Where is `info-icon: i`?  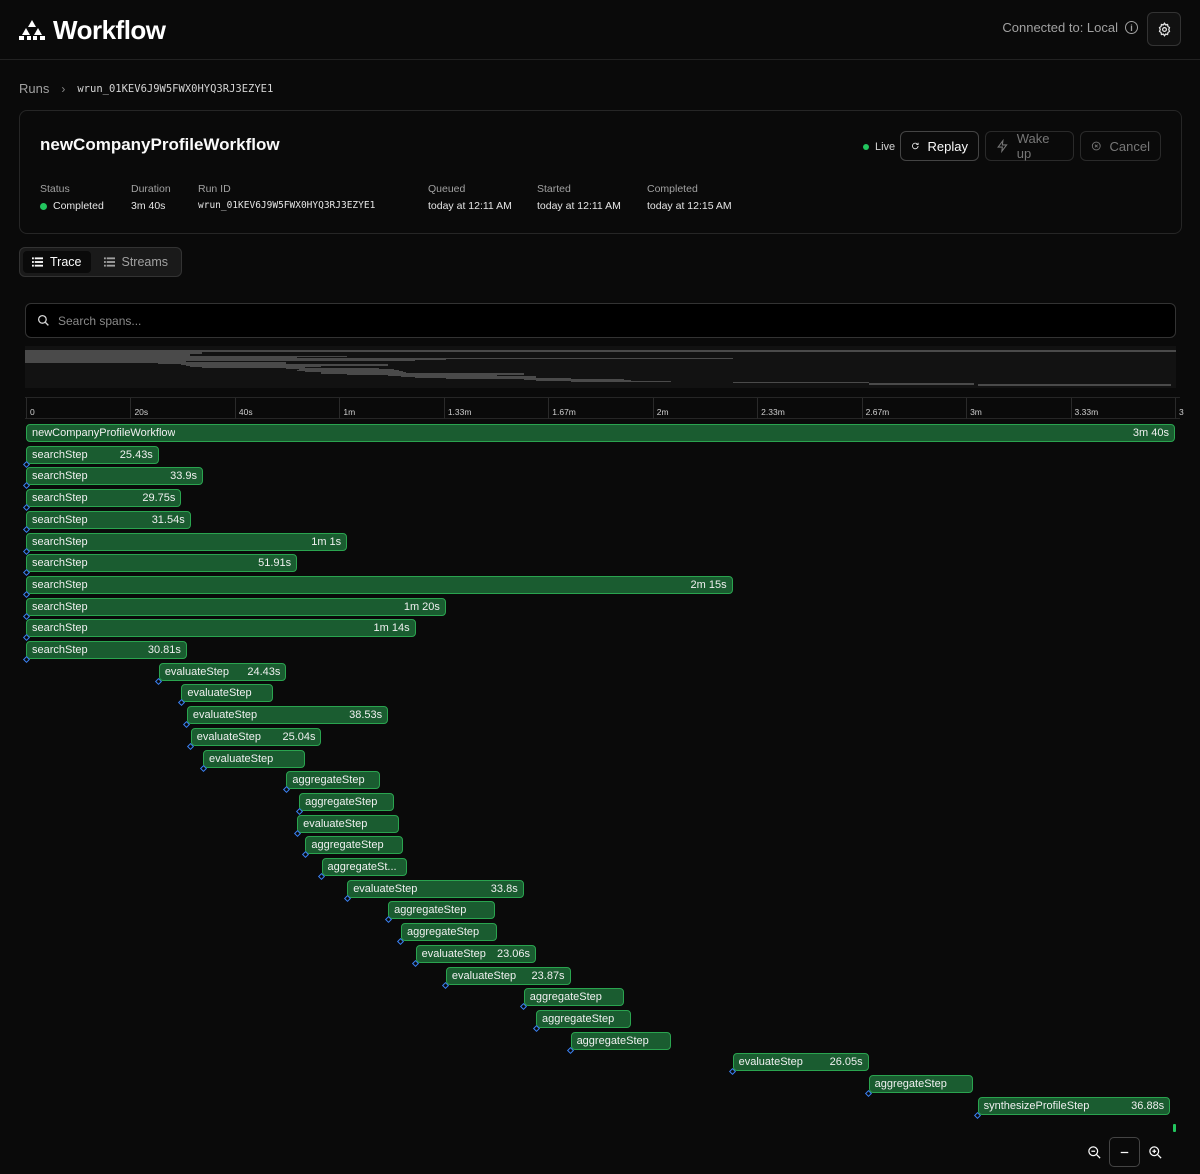
info-icon: i is located at coordinates (1131, 27).